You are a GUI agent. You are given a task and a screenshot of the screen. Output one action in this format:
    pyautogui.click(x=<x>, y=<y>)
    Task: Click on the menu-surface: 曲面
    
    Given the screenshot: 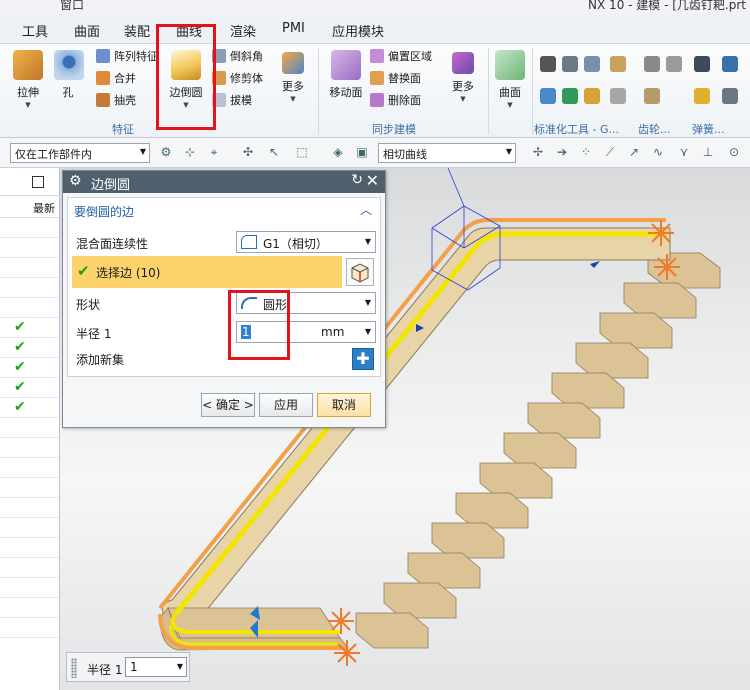 What is the action you would take?
    pyautogui.click(x=87, y=30)
    